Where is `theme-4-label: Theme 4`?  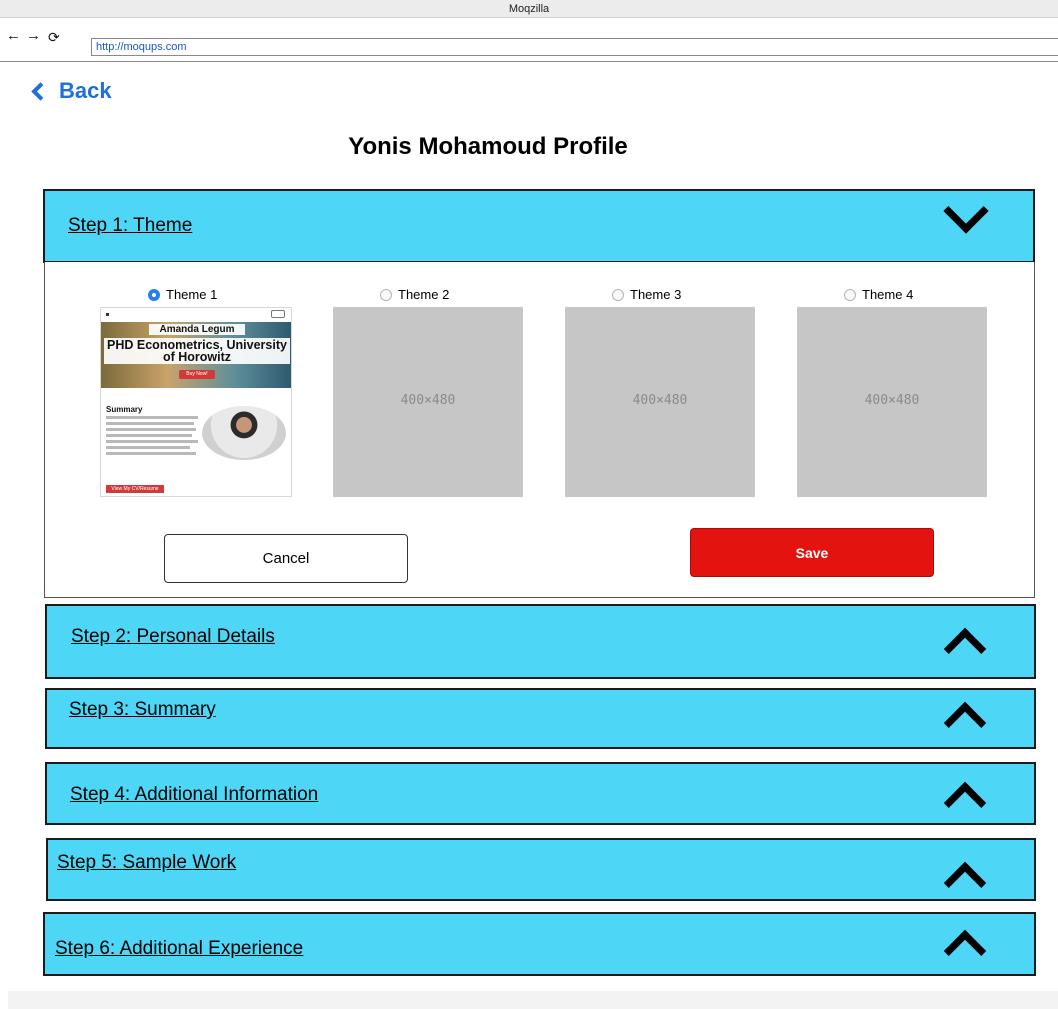
theme-4-label: Theme 4 is located at coordinates (888, 294).